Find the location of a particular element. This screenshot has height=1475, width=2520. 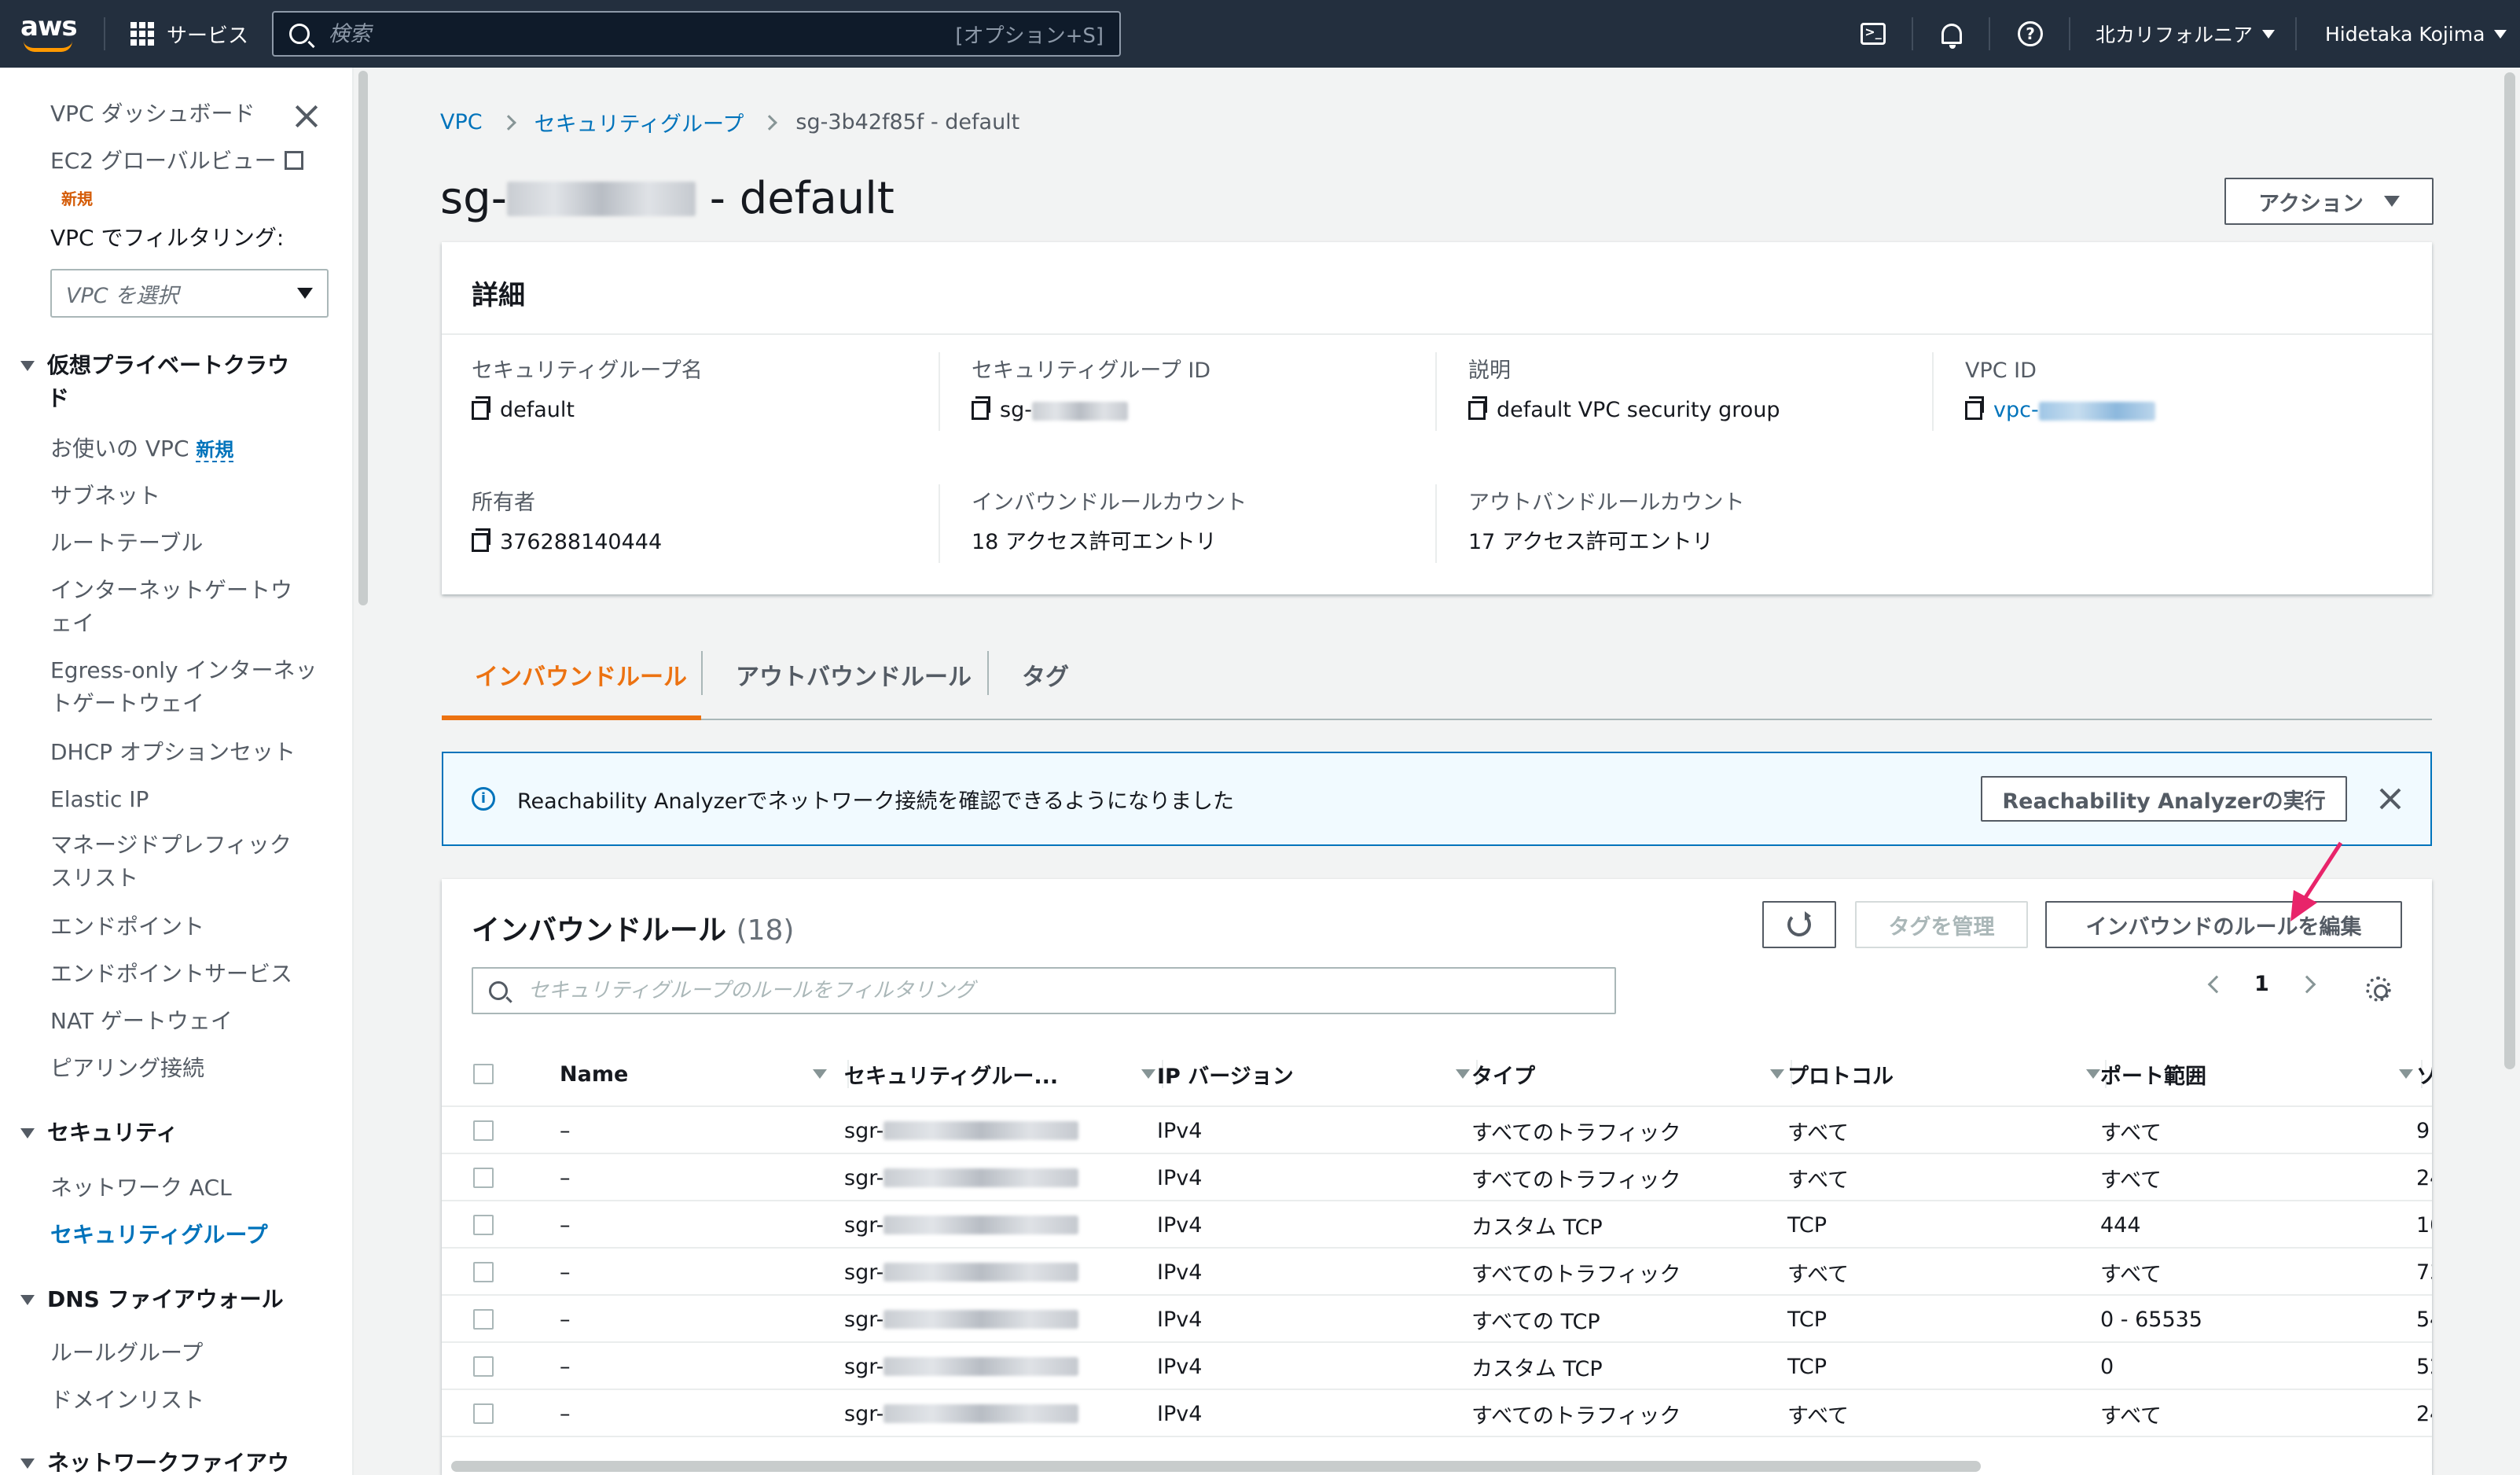

table-row: – sgr- IPv4 すべてのトラフィック すべて すべて 73 is located at coordinates (1437, 1272).